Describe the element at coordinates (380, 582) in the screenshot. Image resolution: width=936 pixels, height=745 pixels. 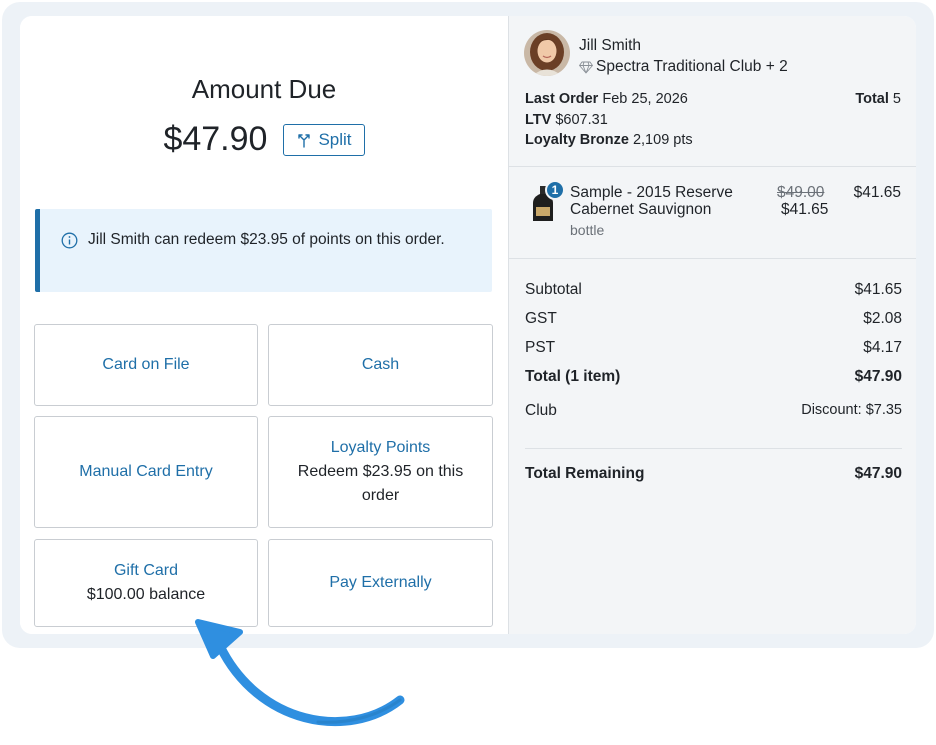
I see `method-label: Pay Externally` at that location.